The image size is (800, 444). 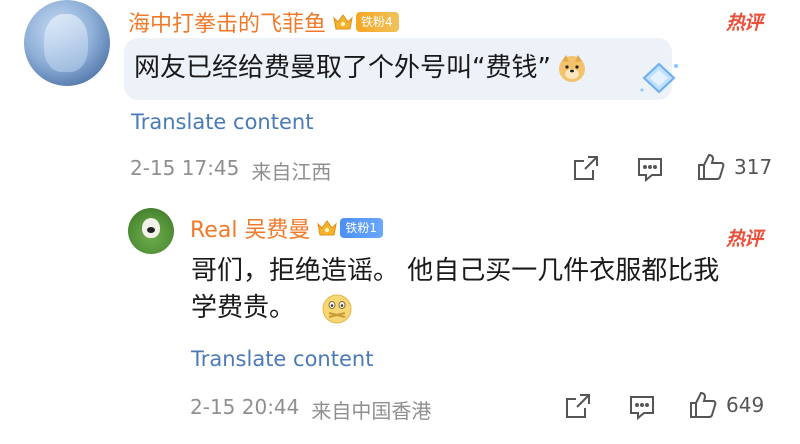 What do you see at coordinates (455, 271) in the screenshot?
I see `reply-text-line1: 哥们，拒绝造谣。 他自己买一几件衣服都比我` at bounding box center [455, 271].